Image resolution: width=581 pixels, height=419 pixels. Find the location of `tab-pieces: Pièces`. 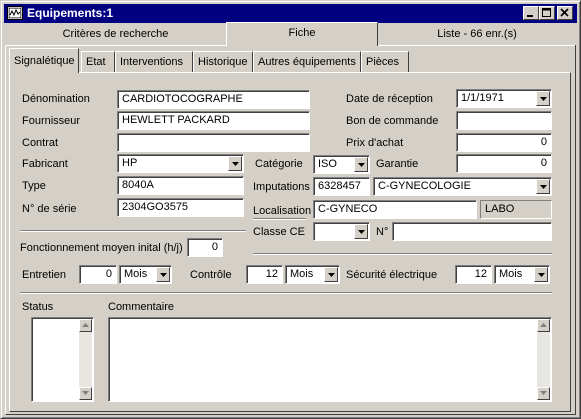

tab-pieces: Pièces is located at coordinates (385, 61).